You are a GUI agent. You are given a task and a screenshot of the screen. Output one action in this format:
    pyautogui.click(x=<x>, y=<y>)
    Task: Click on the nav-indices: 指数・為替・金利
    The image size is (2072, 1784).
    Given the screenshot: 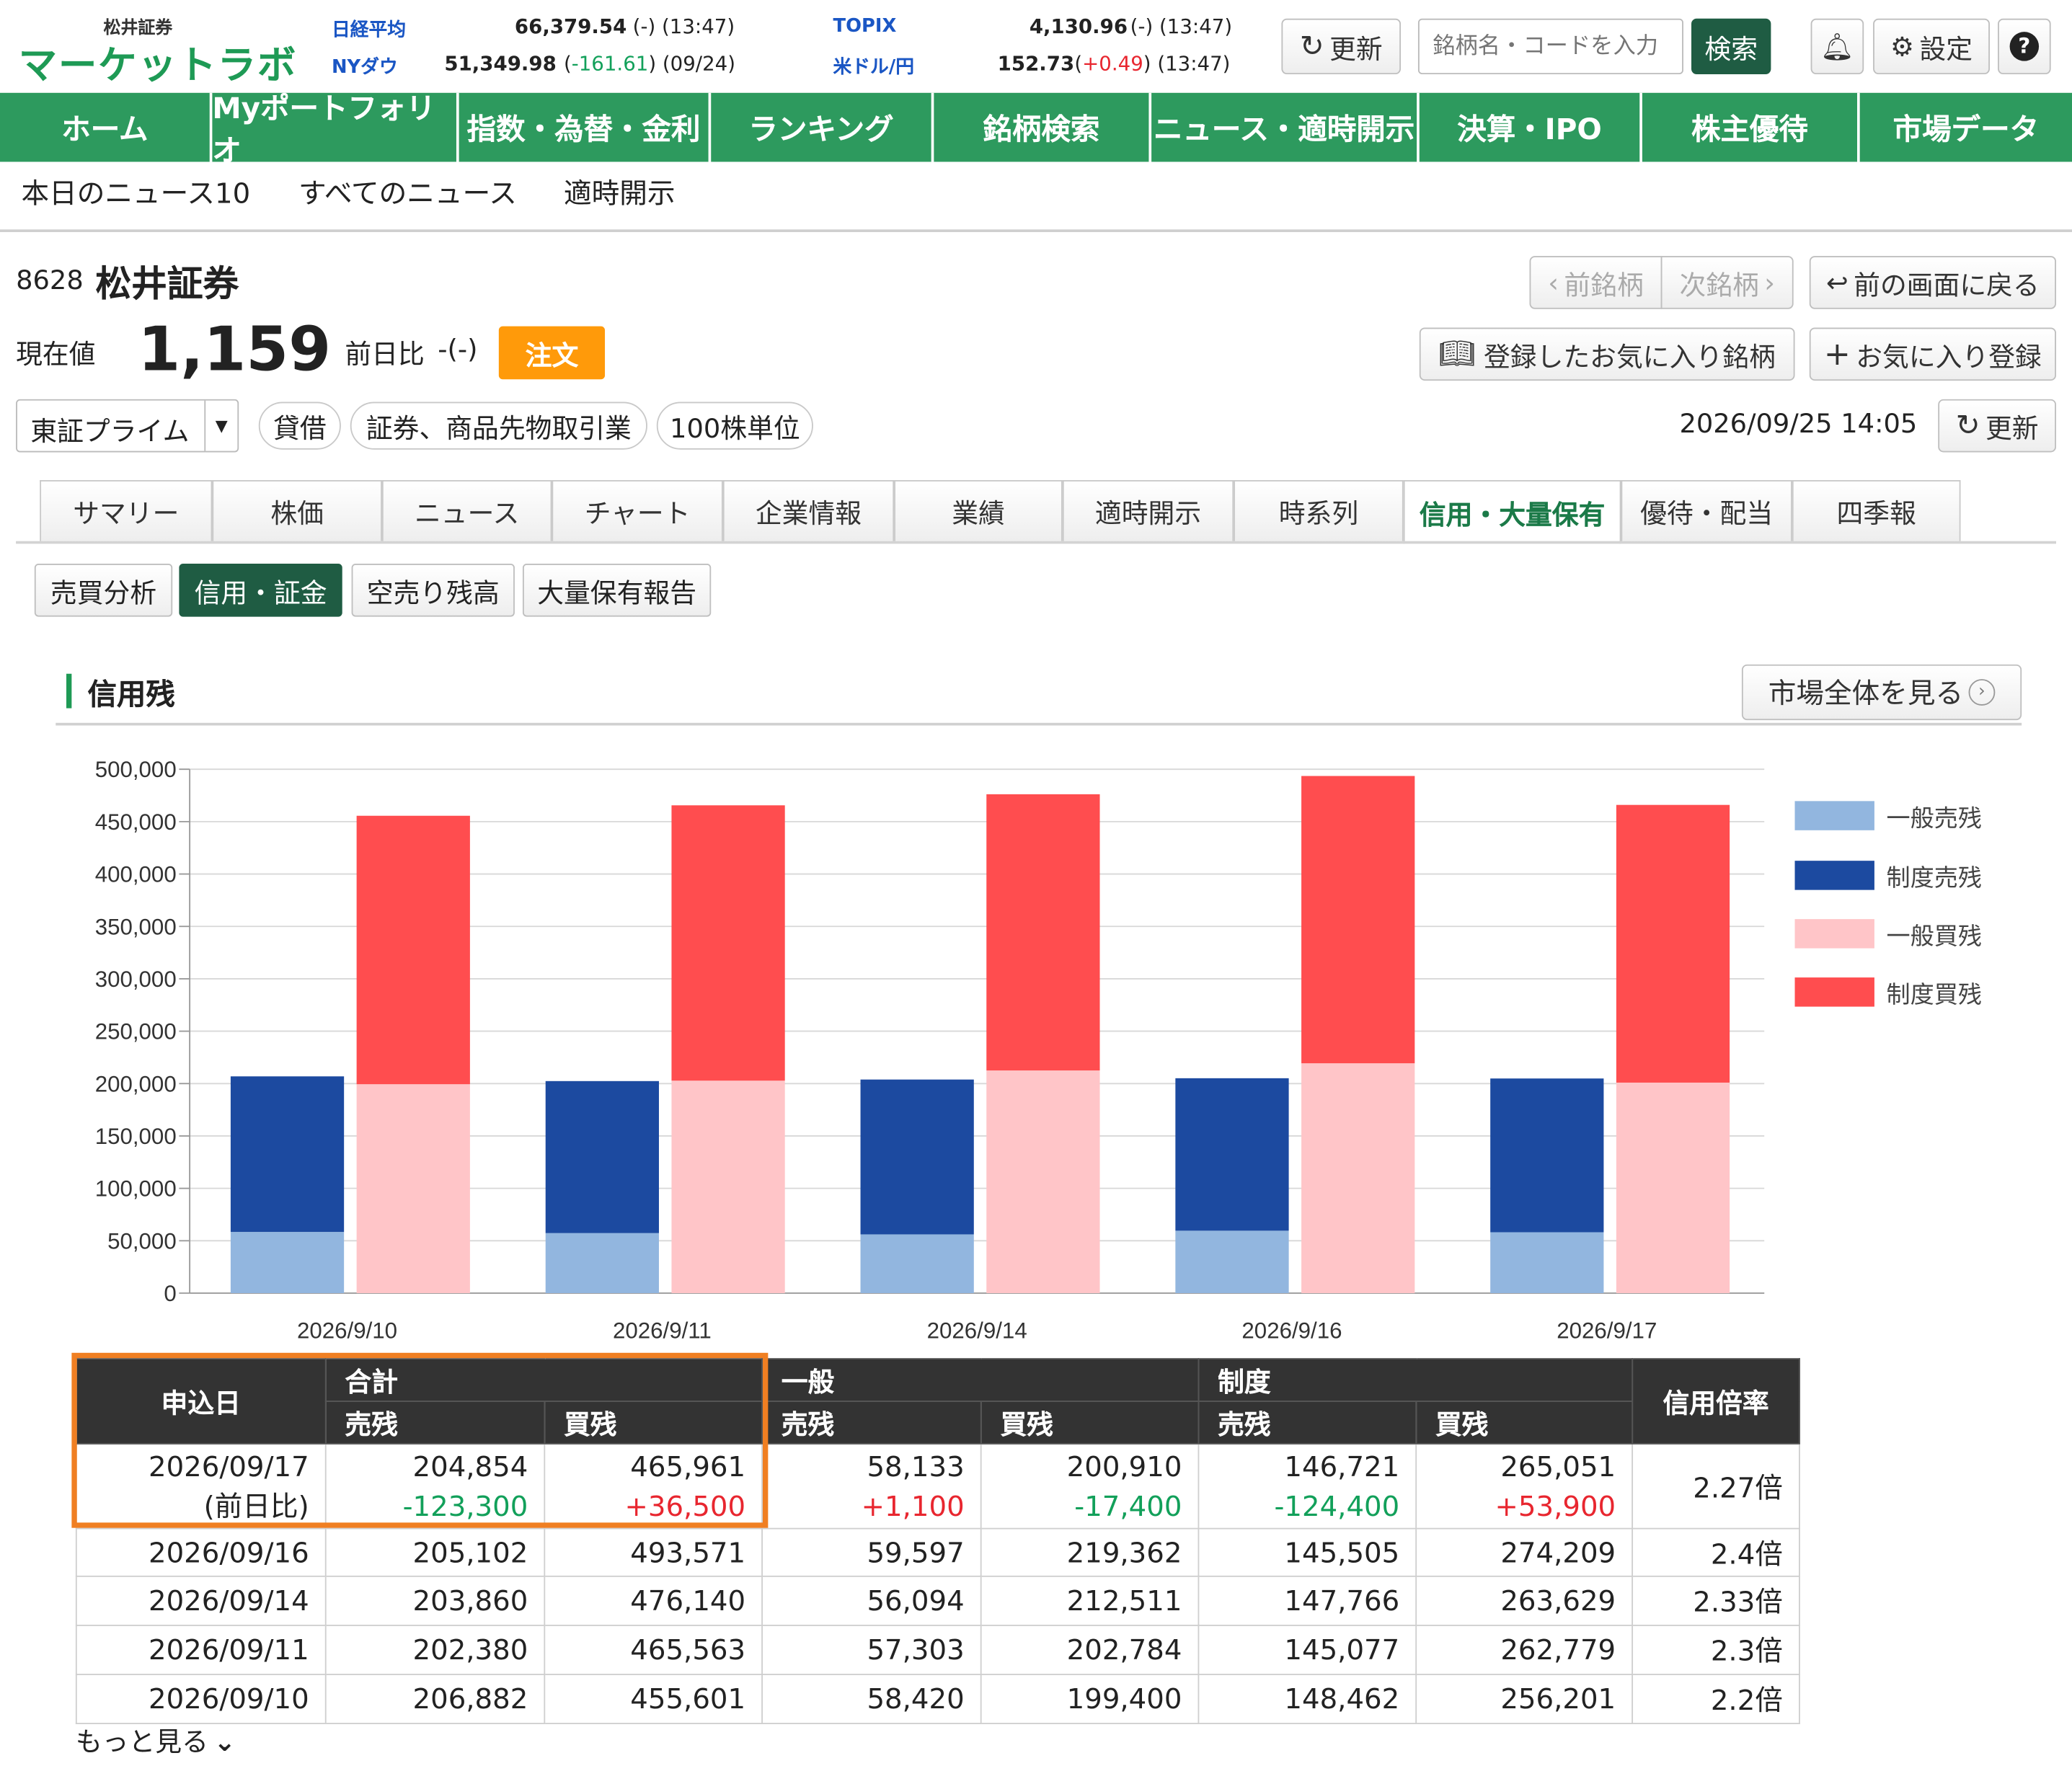 What is the action you would take?
    pyautogui.click(x=585, y=127)
    